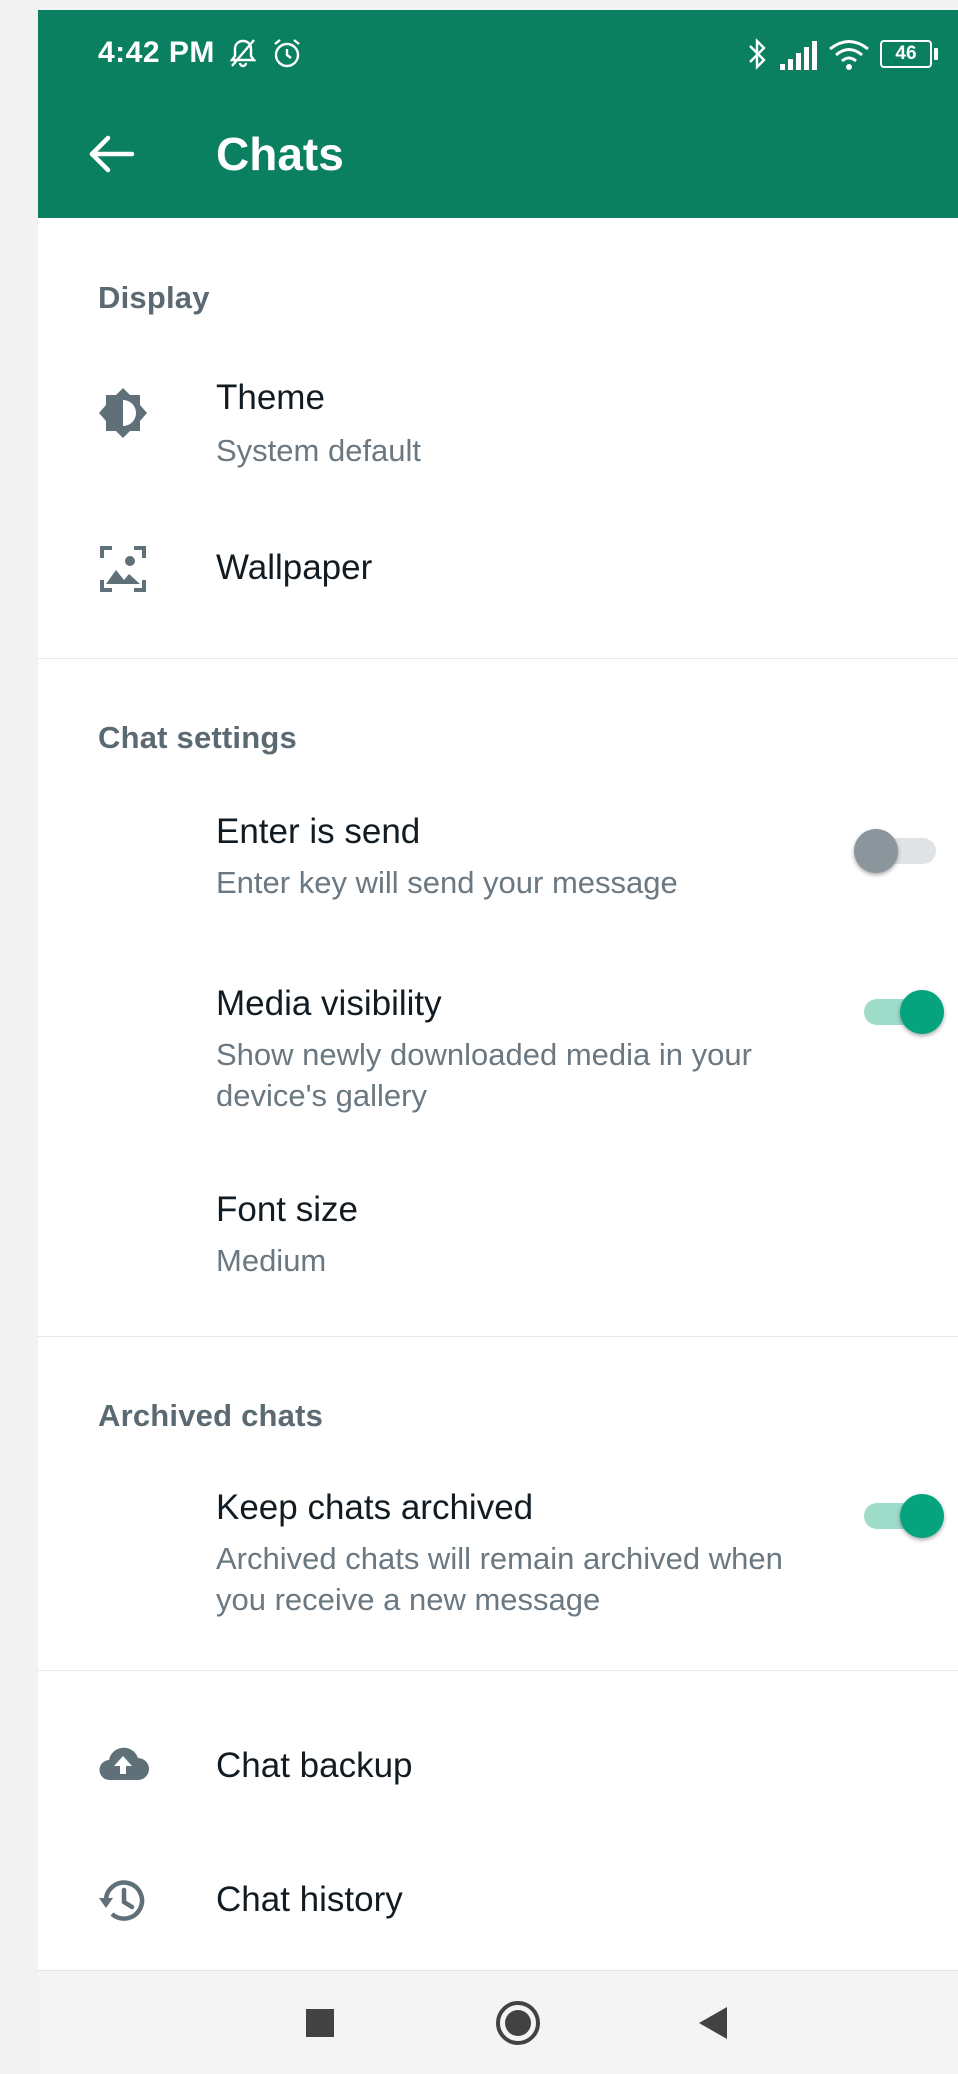 The width and height of the screenshot is (958, 2074). Describe the element at coordinates (123, 569) in the screenshot. I see `wallpaper-icon` at that location.